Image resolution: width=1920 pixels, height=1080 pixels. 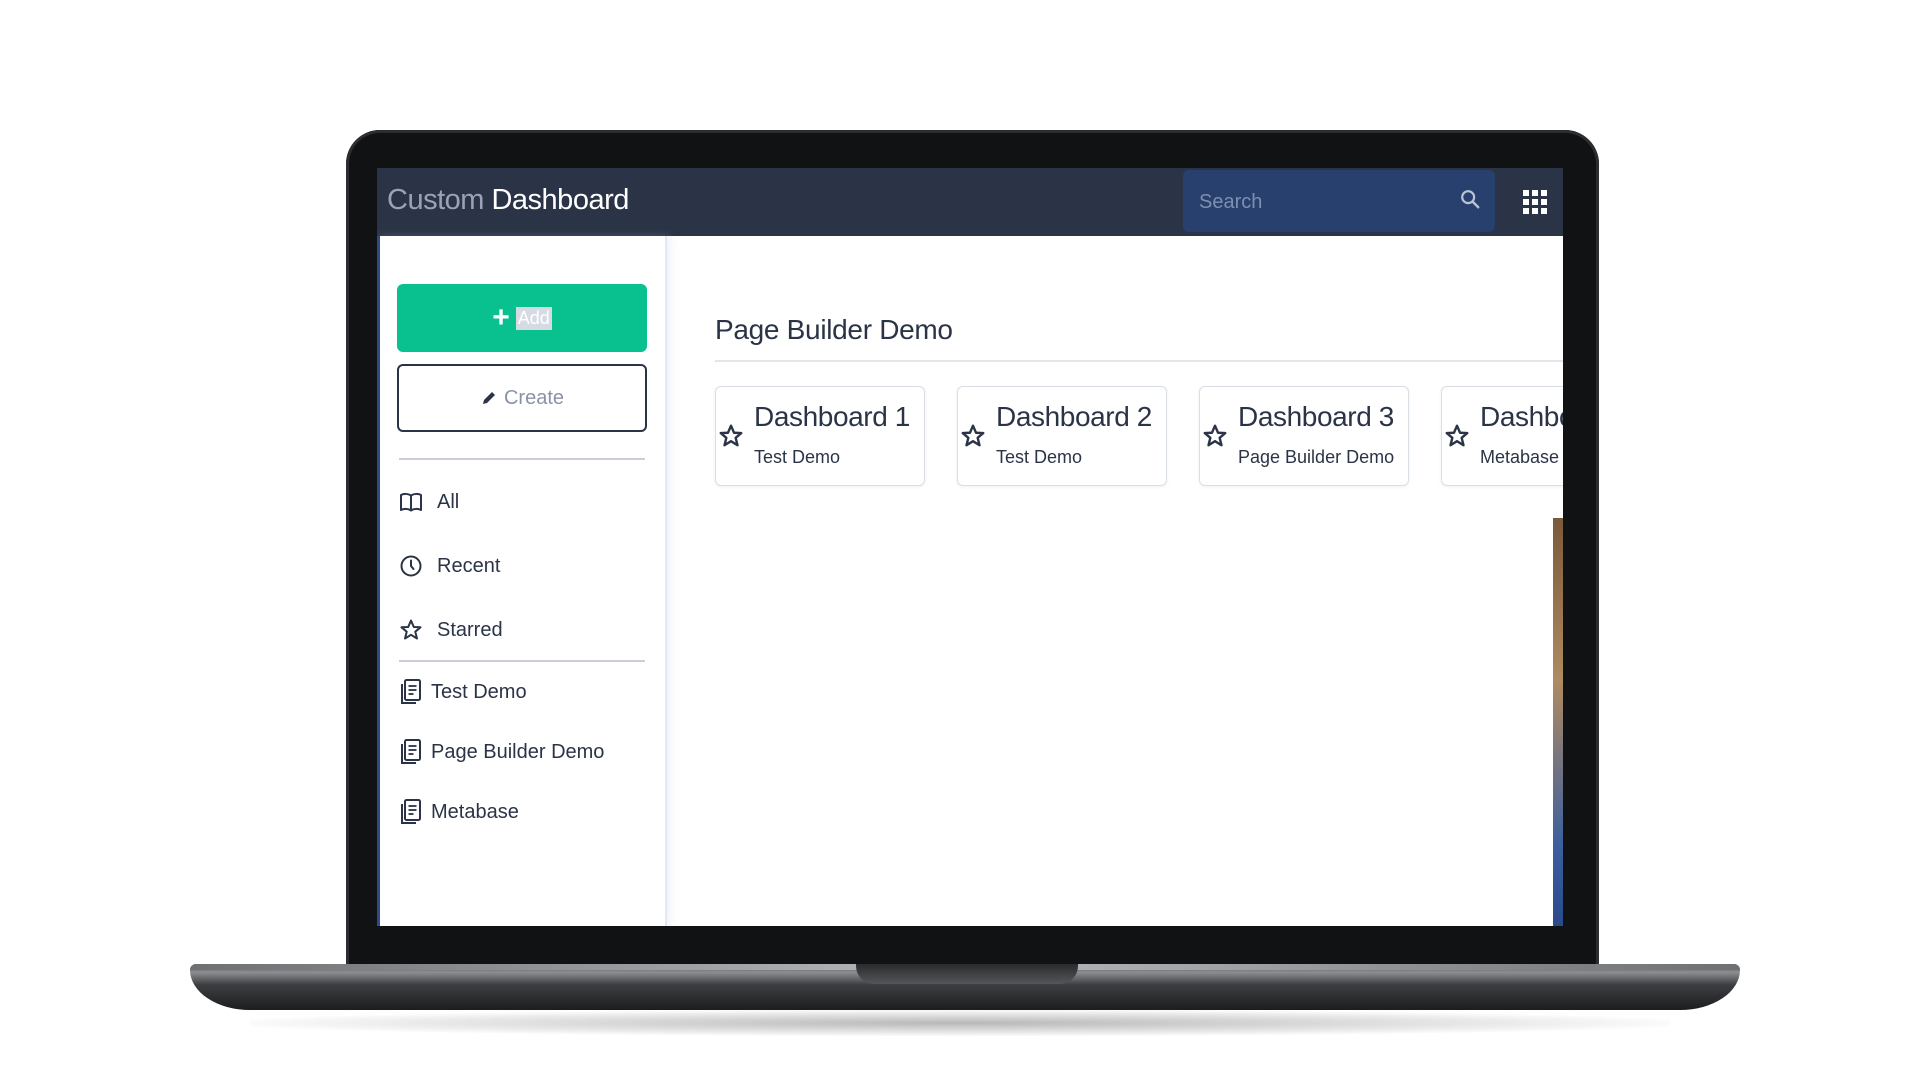 What do you see at coordinates (1139, 361) in the screenshot?
I see `section-divider` at bounding box center [1139, 361].